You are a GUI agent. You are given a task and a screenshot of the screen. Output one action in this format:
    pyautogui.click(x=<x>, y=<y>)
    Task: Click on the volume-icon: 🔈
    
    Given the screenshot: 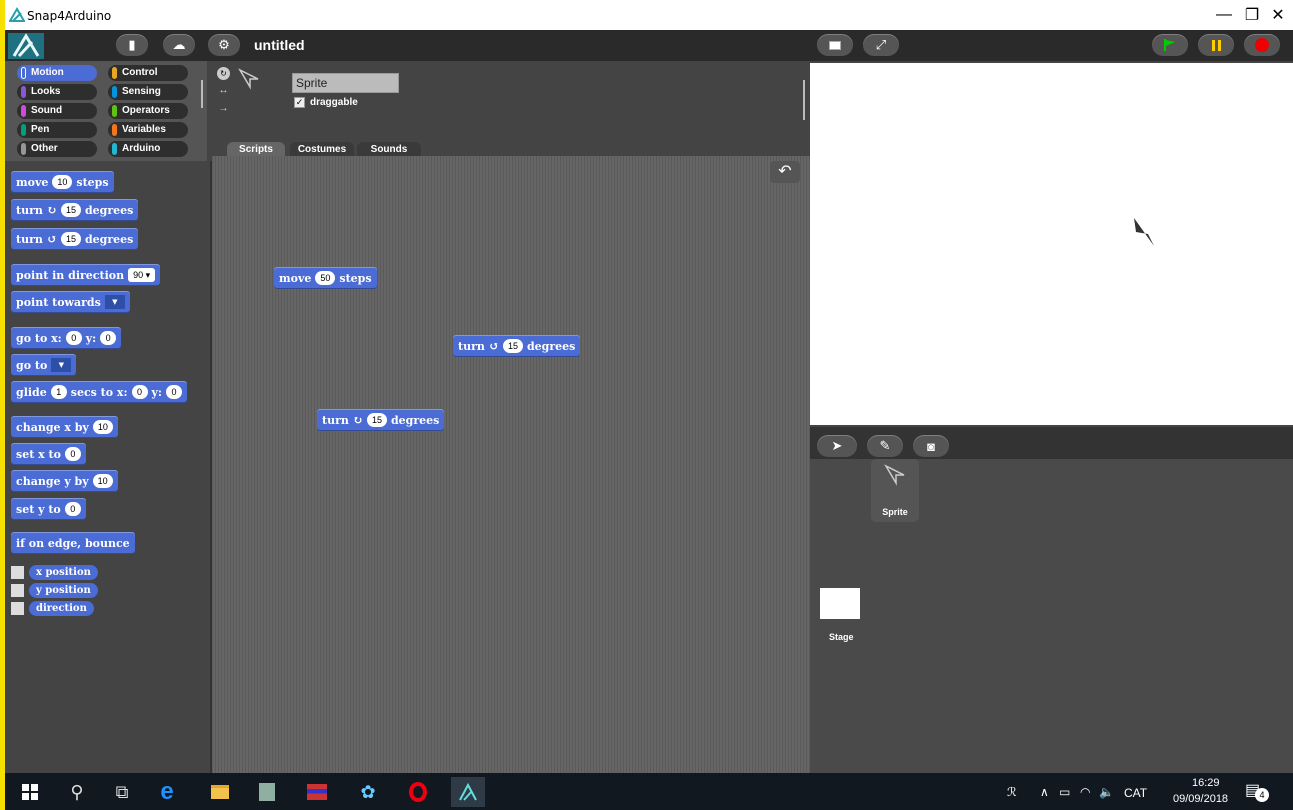 What is the action you would take?
    pyautogui.click(x=1106, y=792)
    